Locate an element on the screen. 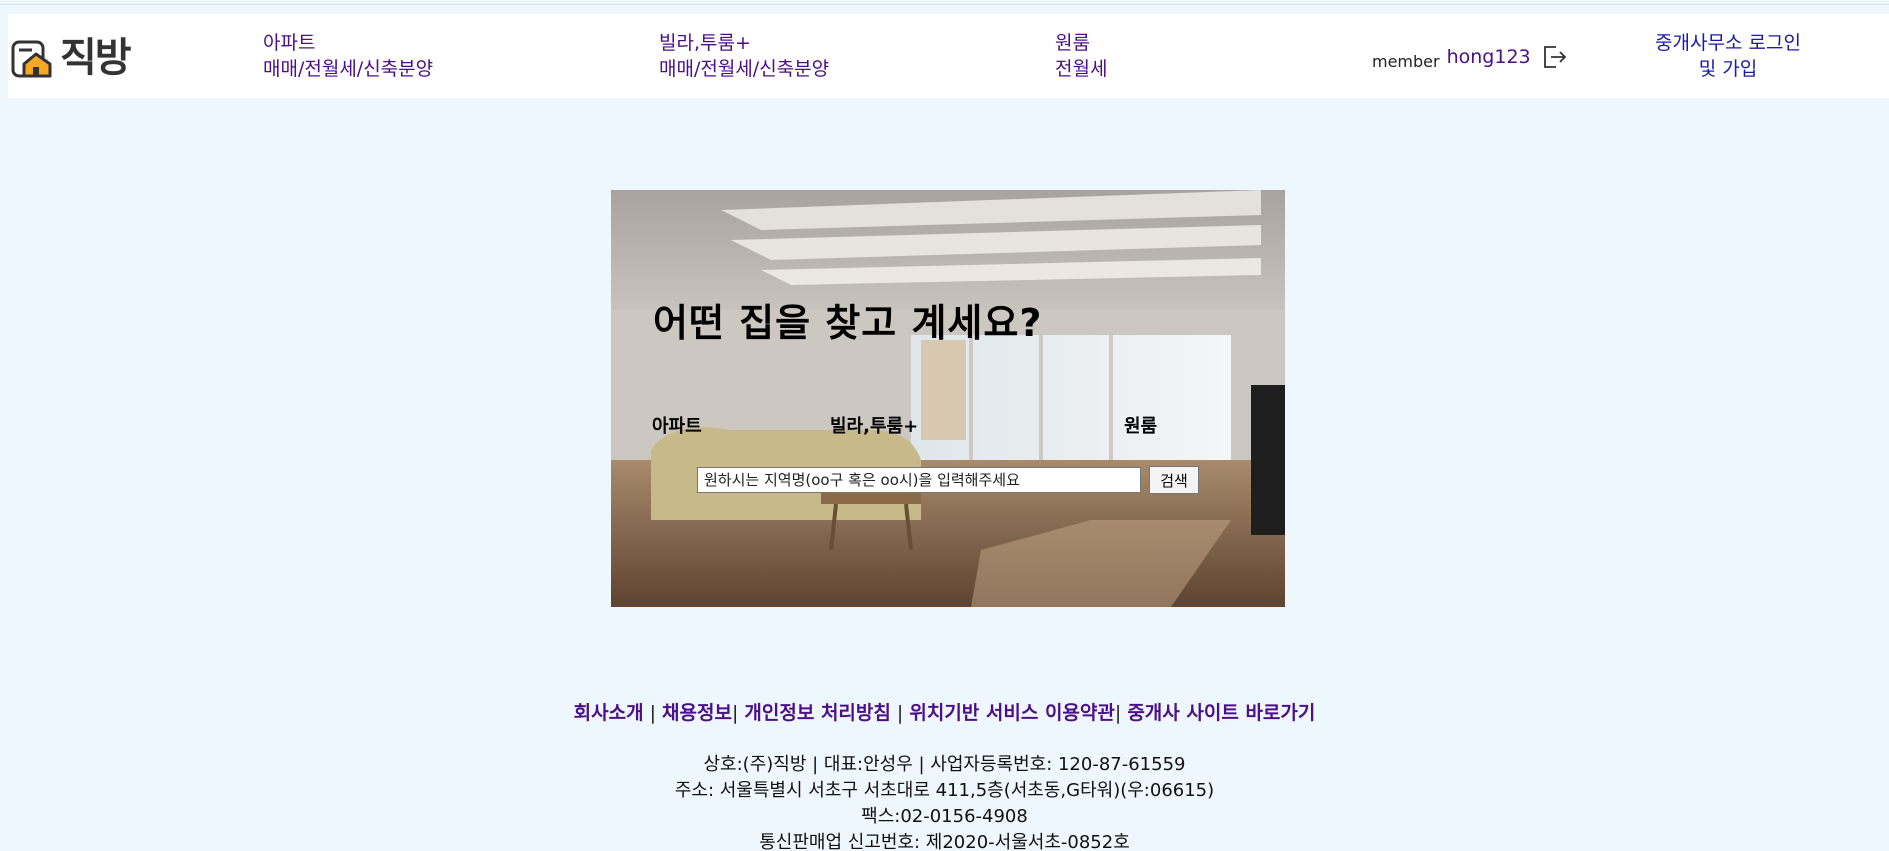 The width and height of the screenshot is (1889, 851). nav-villa-title: 빌라,투룸+ is located at coordinates (705, 43).